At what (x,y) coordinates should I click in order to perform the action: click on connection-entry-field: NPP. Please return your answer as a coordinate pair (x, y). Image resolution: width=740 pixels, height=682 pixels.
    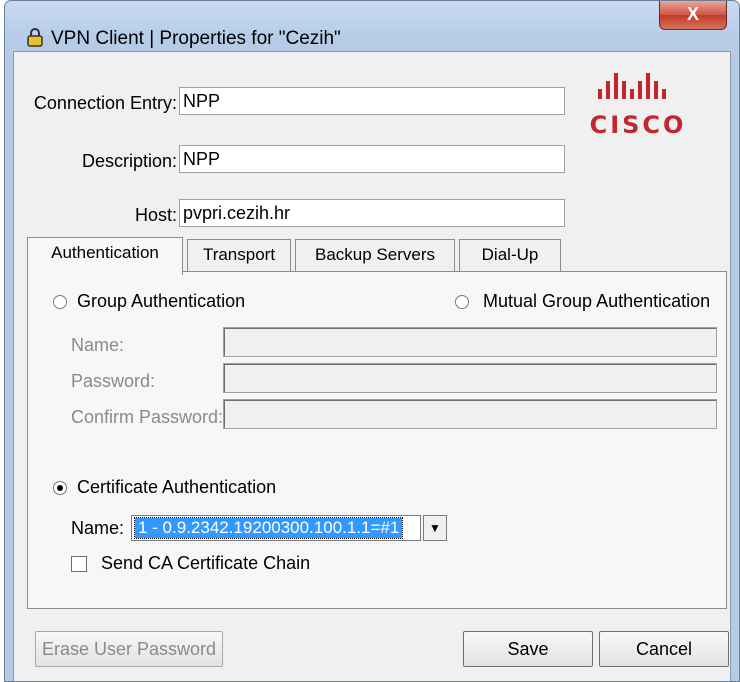
    Looking at the image, I should click on (372, 101).